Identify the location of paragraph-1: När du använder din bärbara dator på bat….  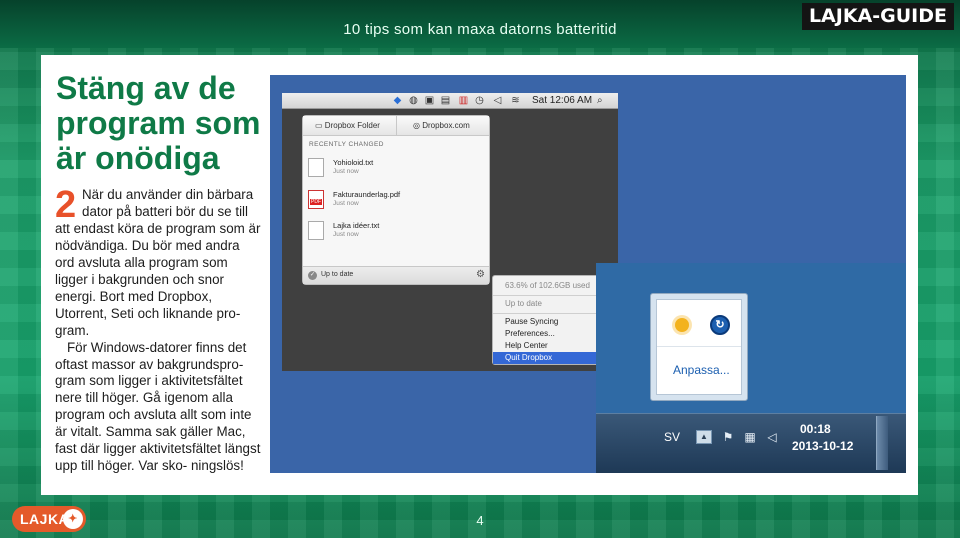
(158, 263).